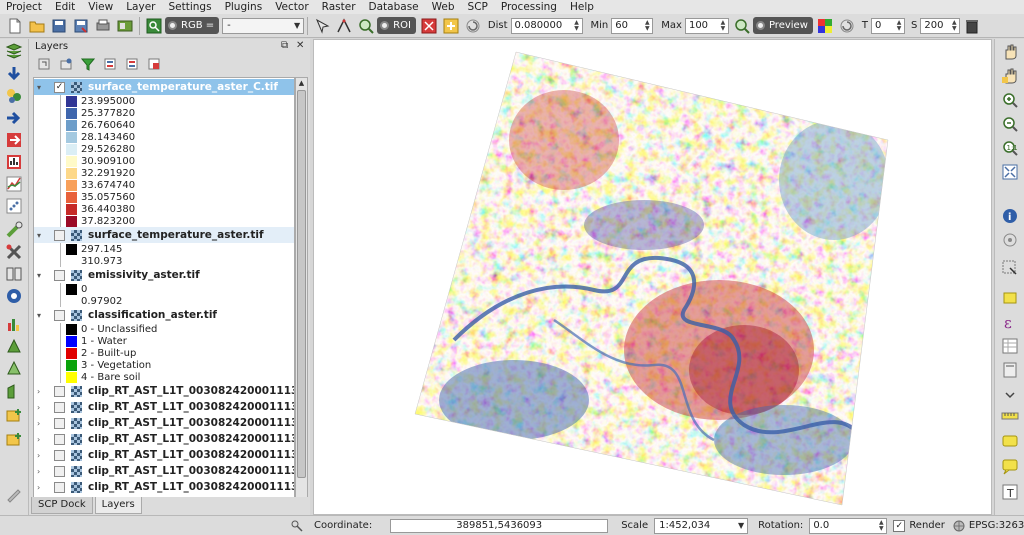 This screenshot has width=1024, height=535. Describe the element at coordinates (164, 275) in the screenshot. I see `layer-item: ▾ emissivity_aster.tif` at that location.